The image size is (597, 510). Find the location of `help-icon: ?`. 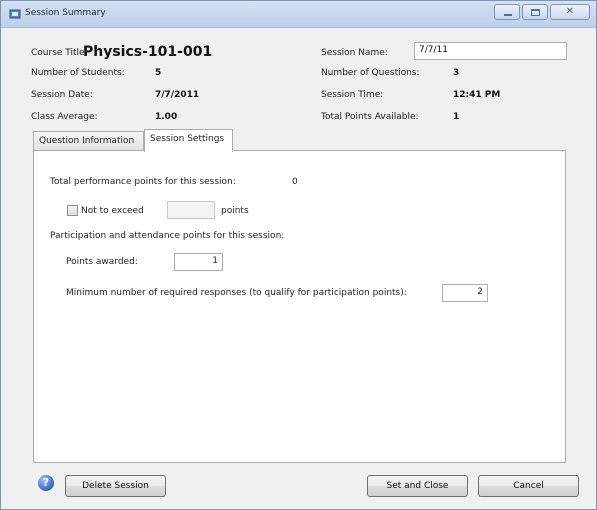

help-icon: ? is located at coordinates (46, 483).